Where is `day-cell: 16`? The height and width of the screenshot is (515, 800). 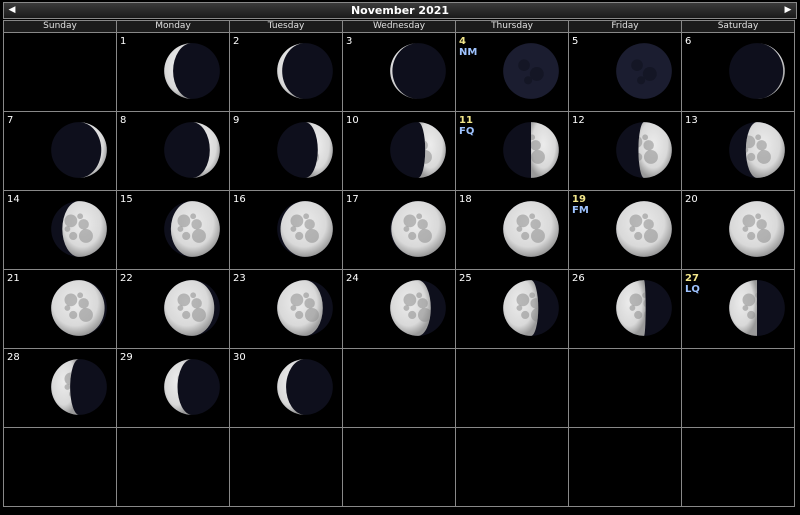 day-cell: 16 is located at coordinates (286, 230).